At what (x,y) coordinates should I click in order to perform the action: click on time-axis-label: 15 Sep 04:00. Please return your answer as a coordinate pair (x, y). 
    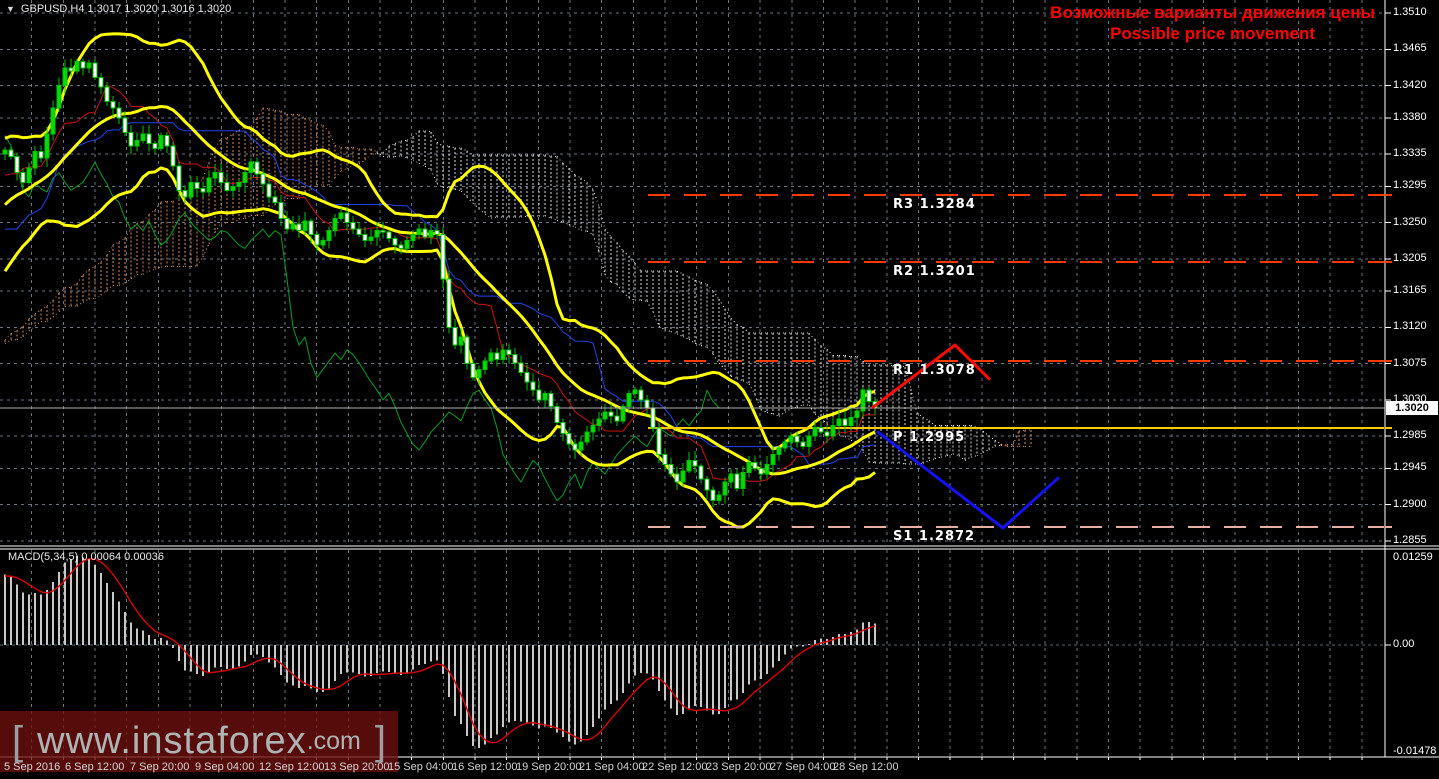
    Looking at the image, I should click on (420, 767).